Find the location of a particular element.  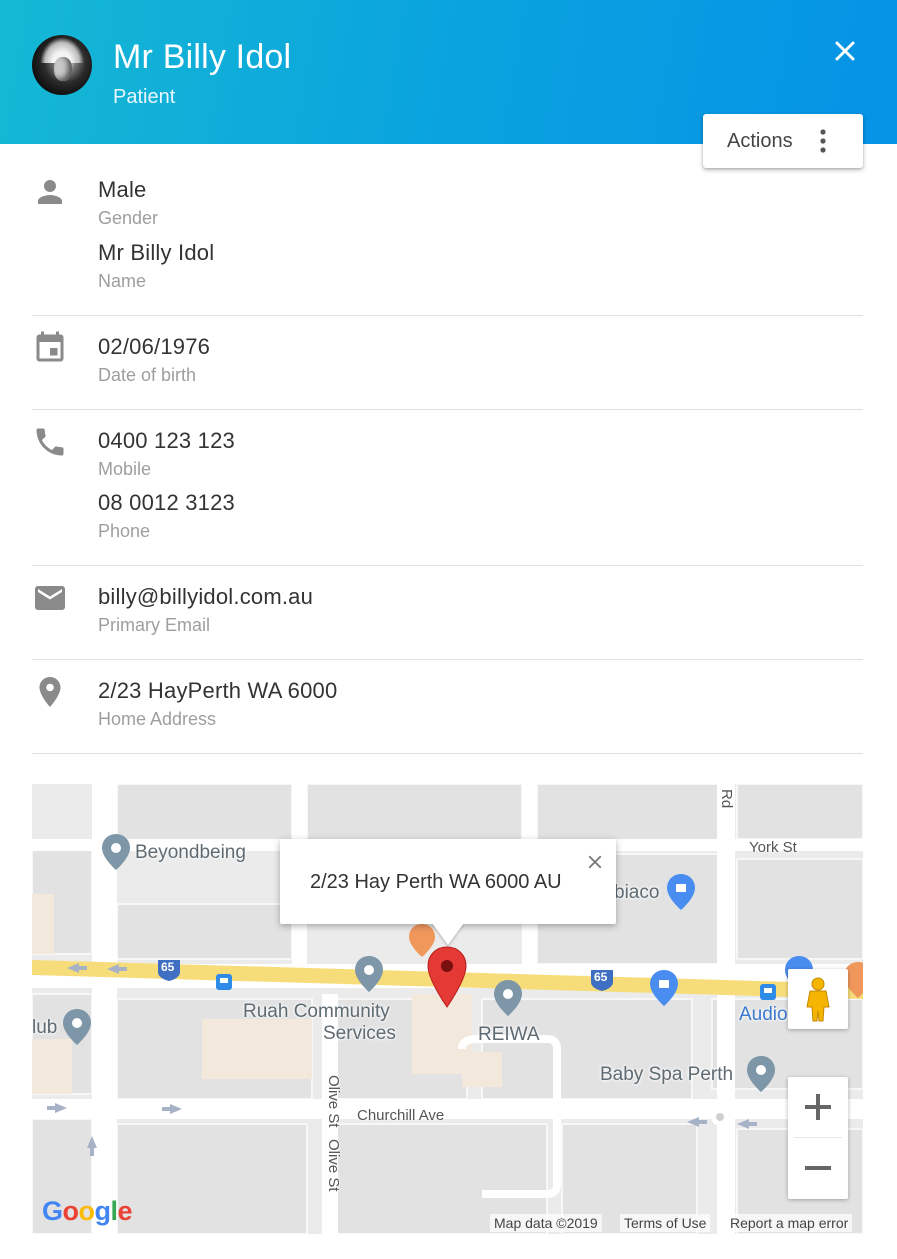

infowindow-tail is located at coordinates (448, 934).